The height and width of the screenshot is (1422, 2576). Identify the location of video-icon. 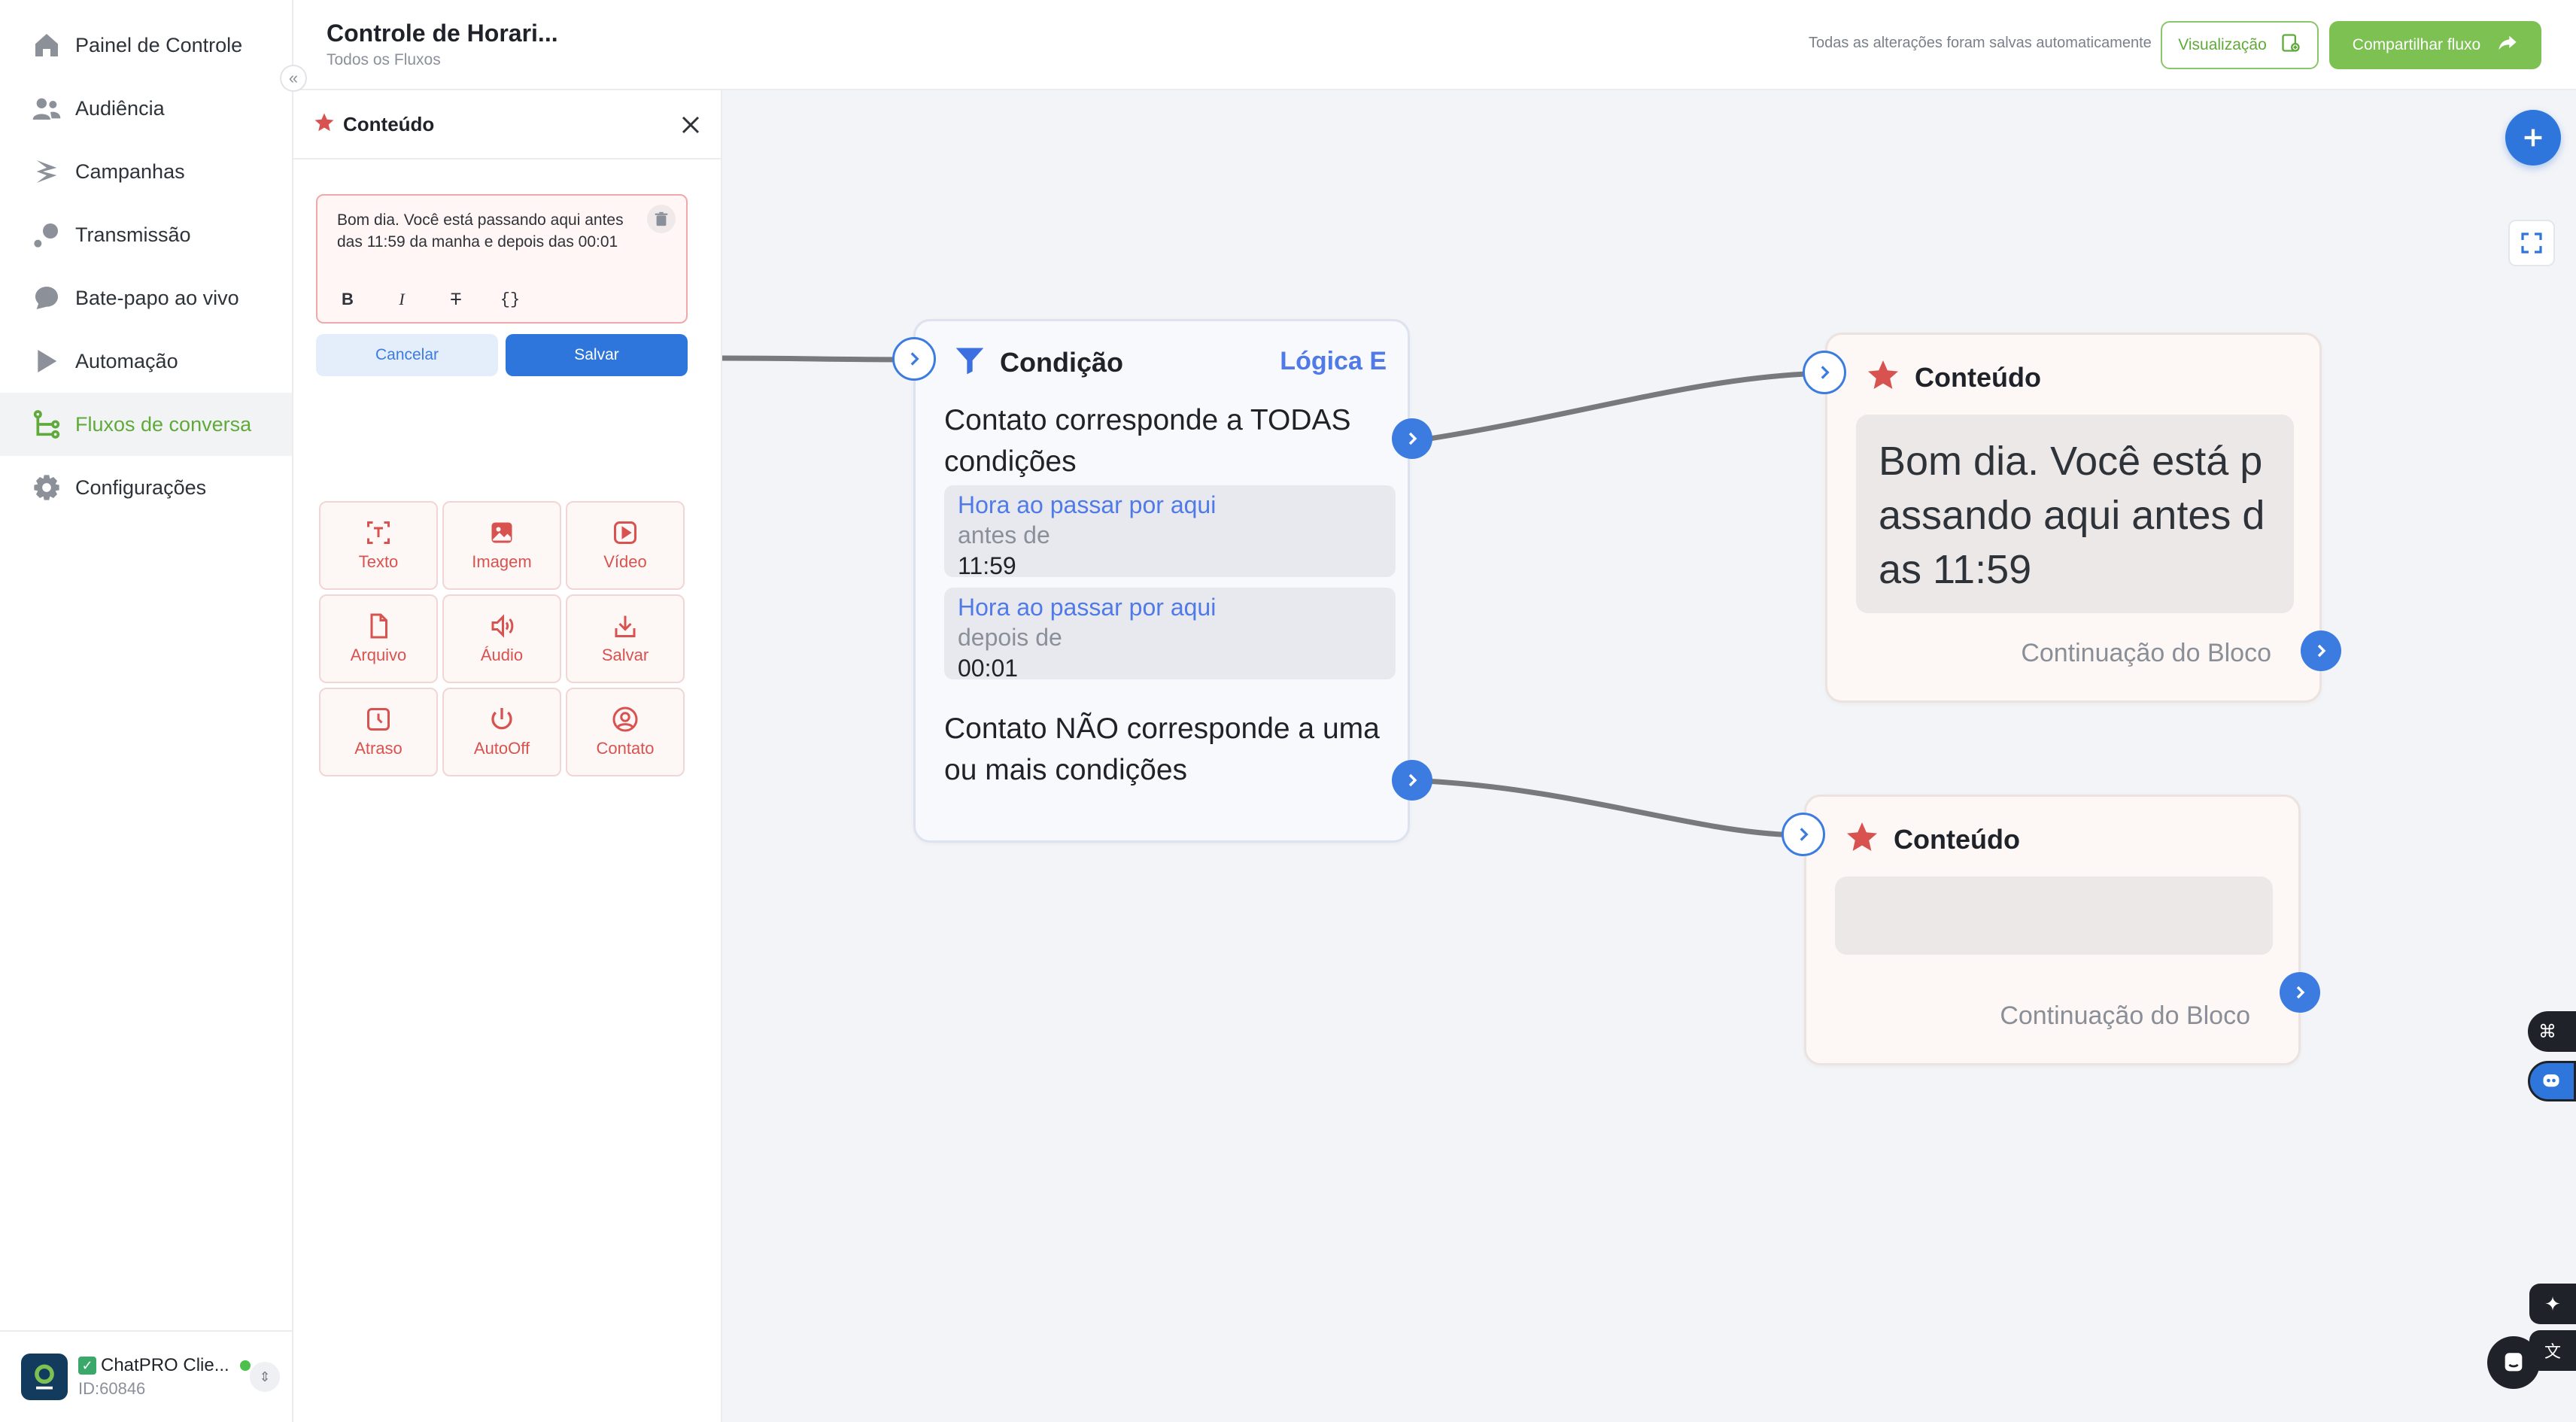
(625, 532).